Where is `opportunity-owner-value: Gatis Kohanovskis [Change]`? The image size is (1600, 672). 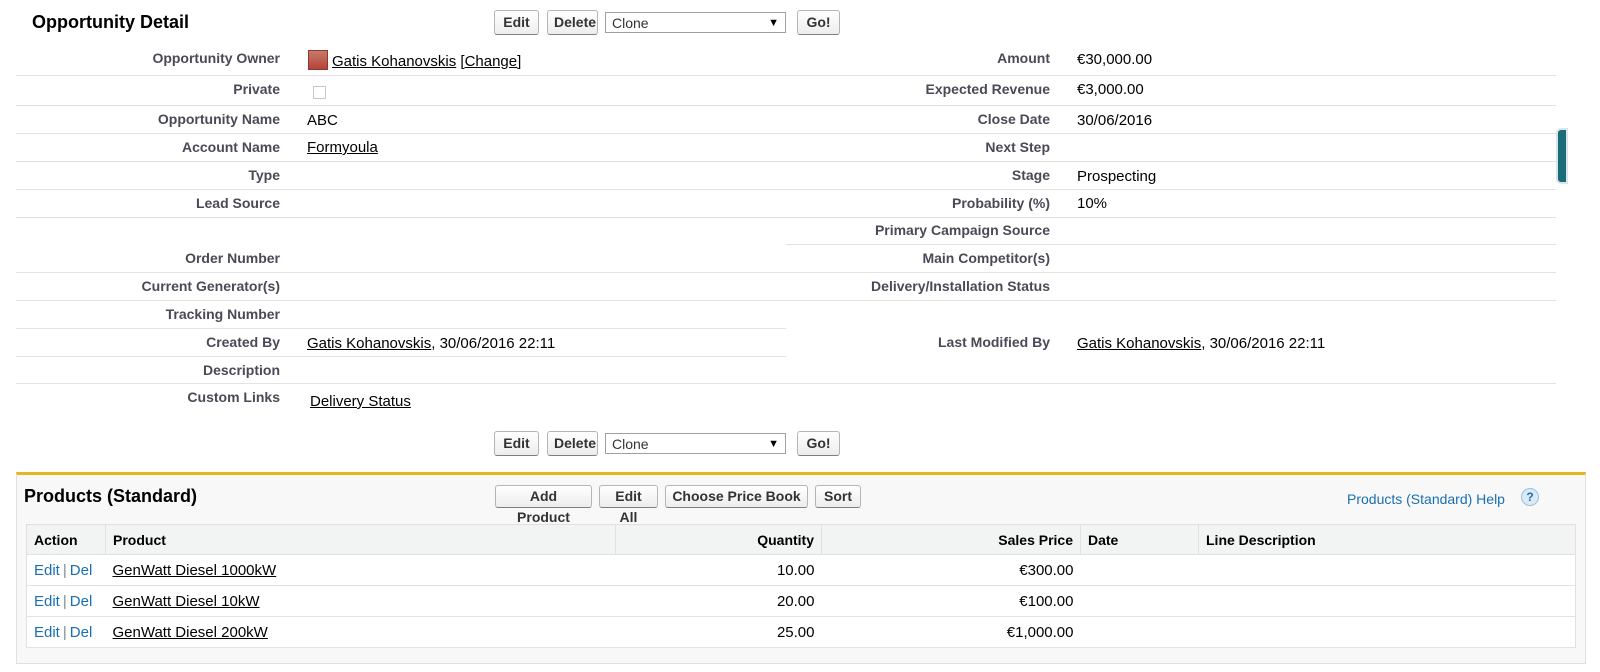
opportunity-owner-value: Gatis Kohanovskis [Change] is located at coordinates (426, 61).